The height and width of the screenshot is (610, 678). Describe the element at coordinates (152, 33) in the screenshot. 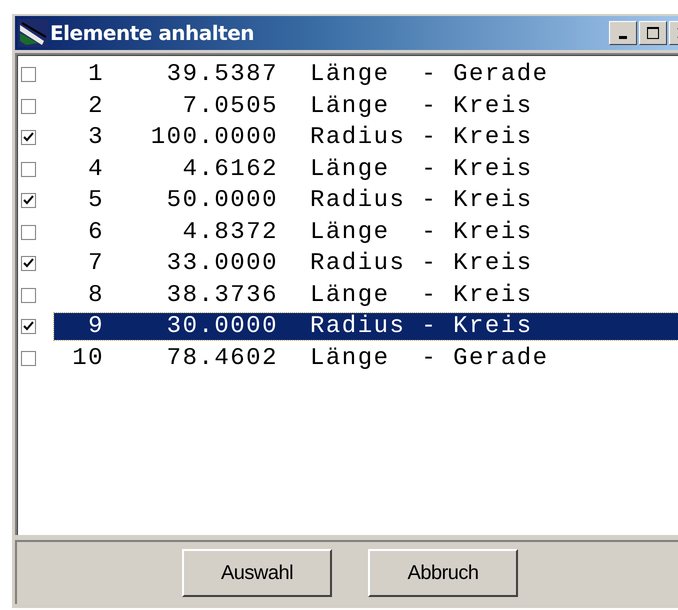

I see `window-title: Elemente anhalten` at that location.